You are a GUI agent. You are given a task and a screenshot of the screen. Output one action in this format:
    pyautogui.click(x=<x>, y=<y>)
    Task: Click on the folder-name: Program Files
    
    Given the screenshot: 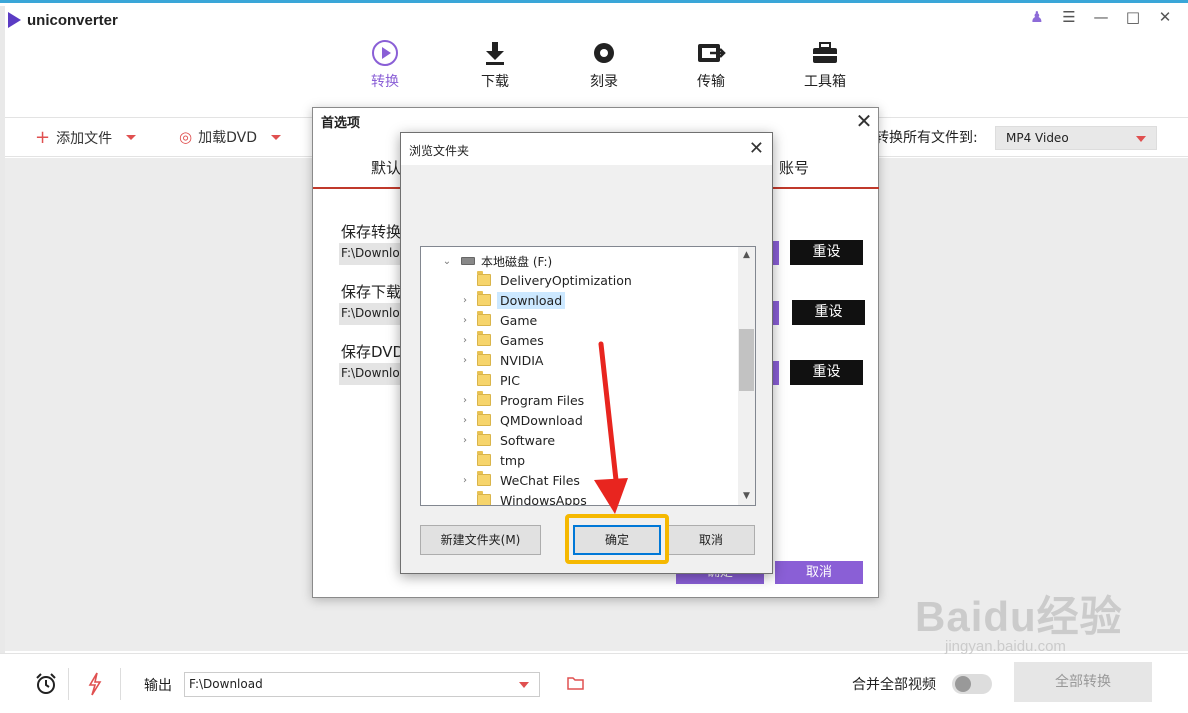 What is the action you would take?
    pyautogui.click(x=542, y=400)
    